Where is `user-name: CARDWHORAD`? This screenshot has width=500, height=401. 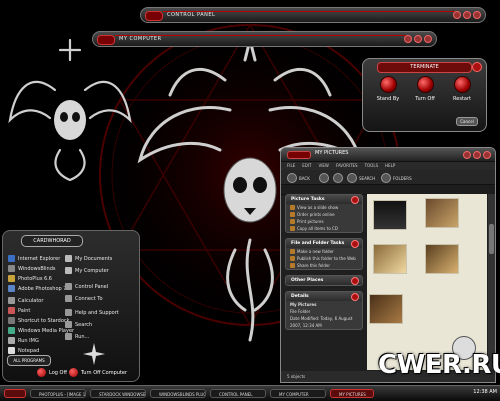
user-name: CARDWHORAD is located at coordinates (52, 241).